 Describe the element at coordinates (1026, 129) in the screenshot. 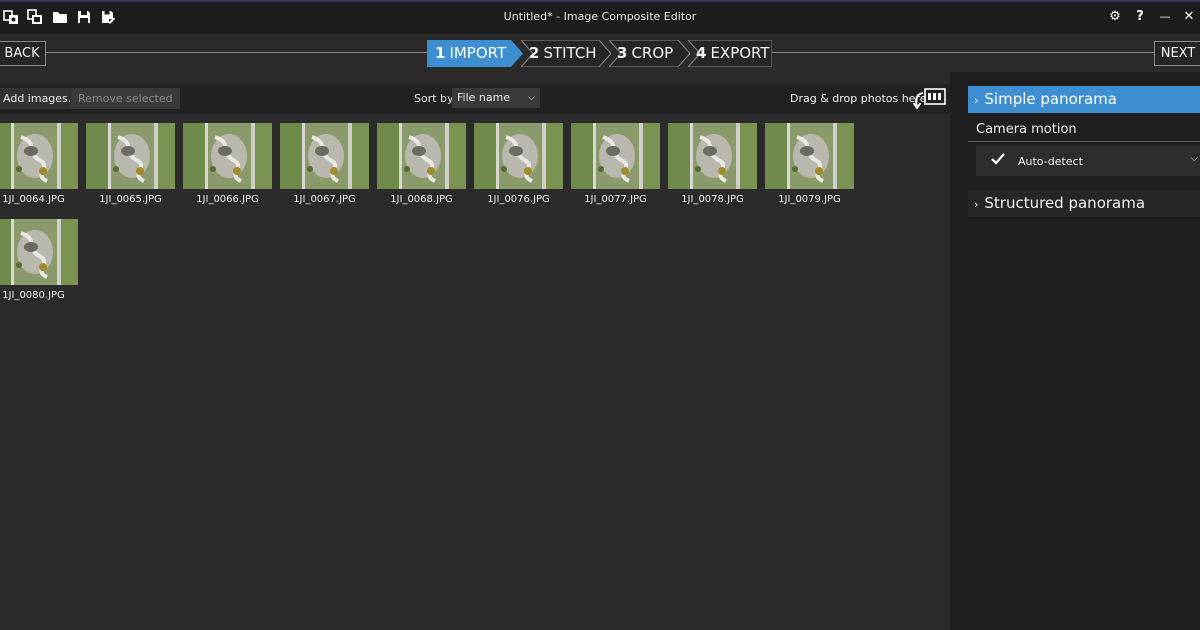

I see `camera-motion-label: Camera motion` at that location.